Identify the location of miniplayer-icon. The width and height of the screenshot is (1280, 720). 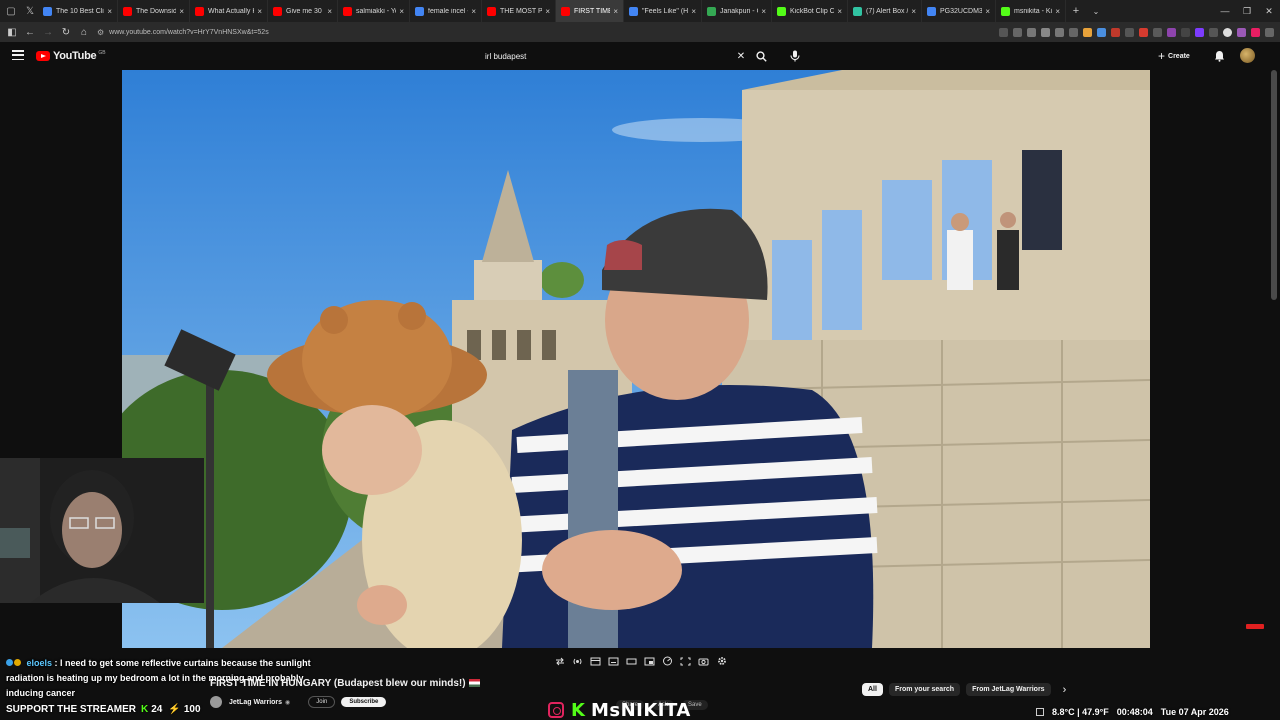
(649, 661).